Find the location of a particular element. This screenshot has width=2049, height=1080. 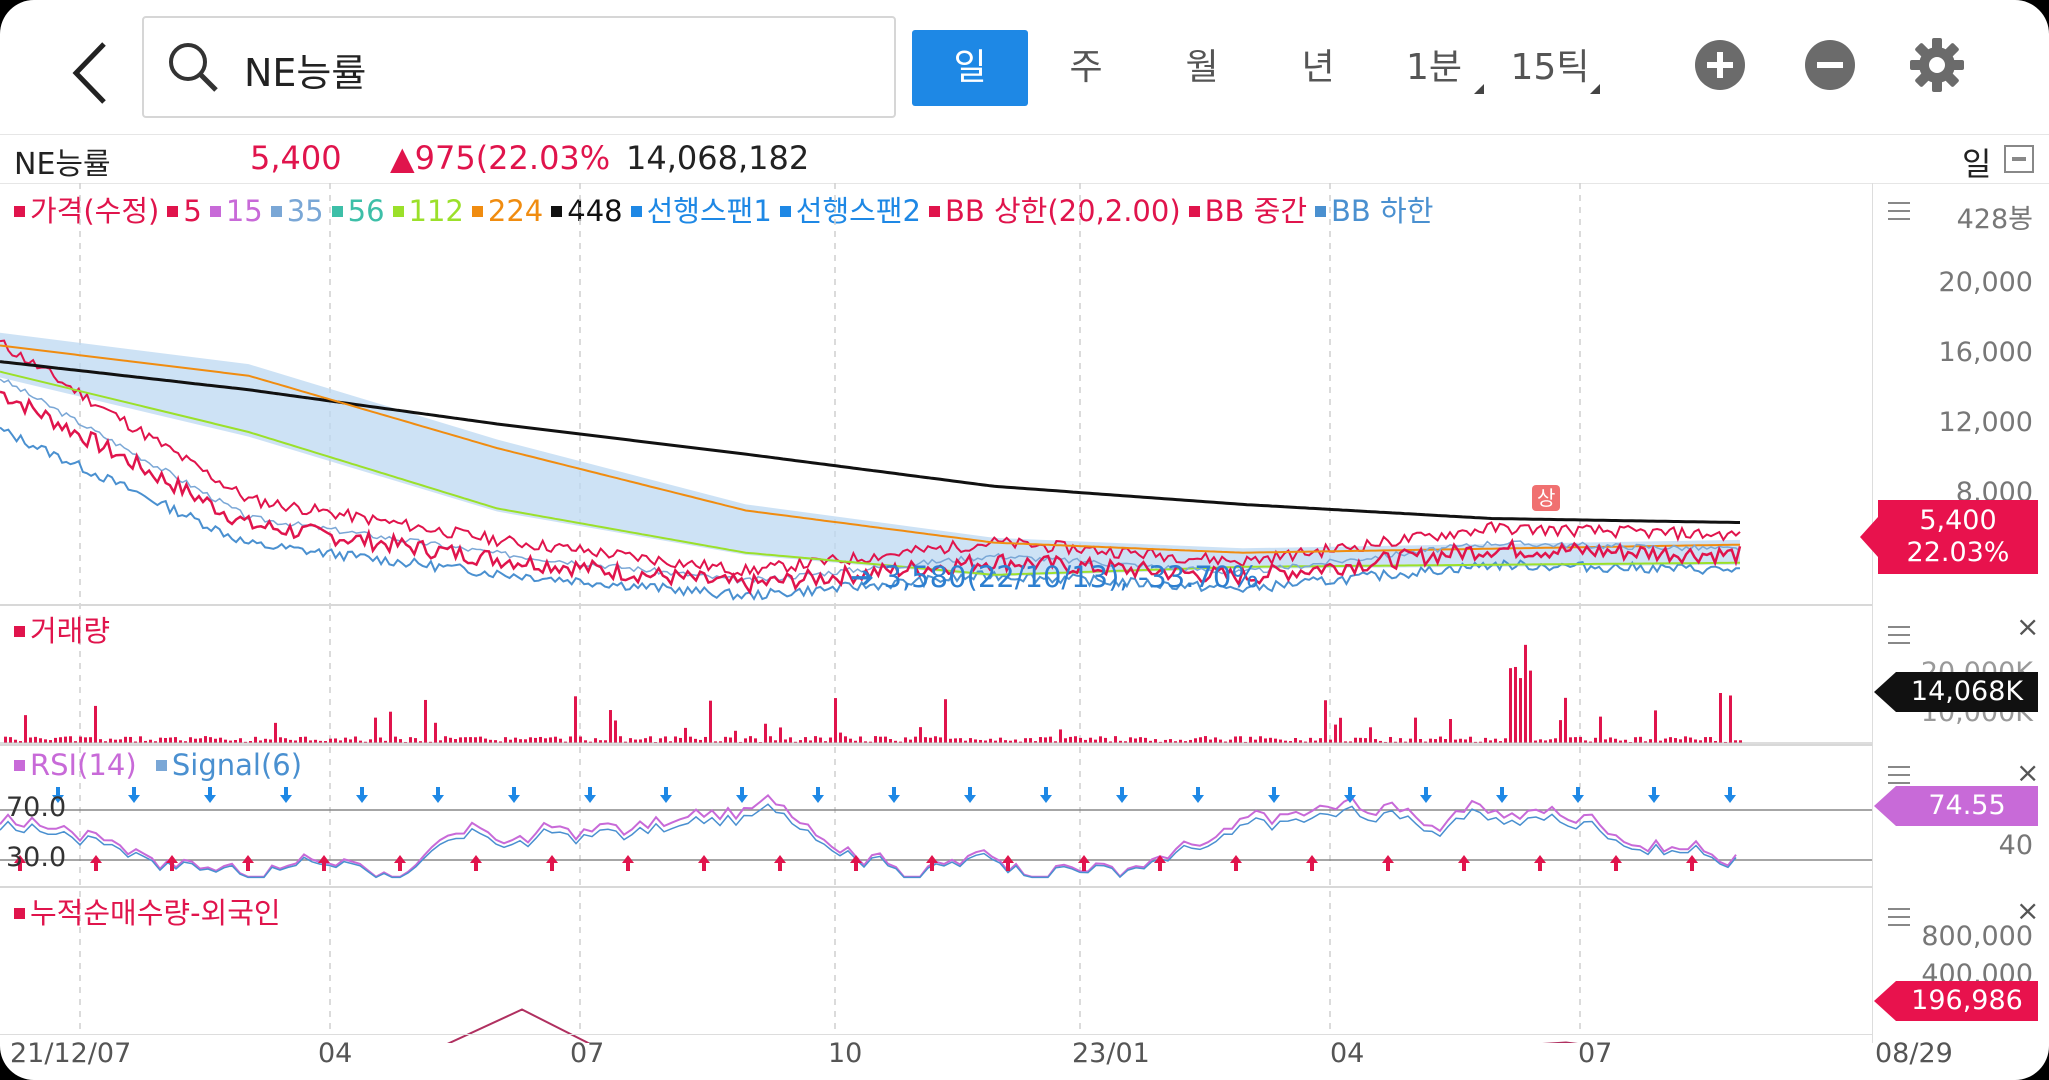

cum-panel-menu-icon is located at coordinates (1899, 920).